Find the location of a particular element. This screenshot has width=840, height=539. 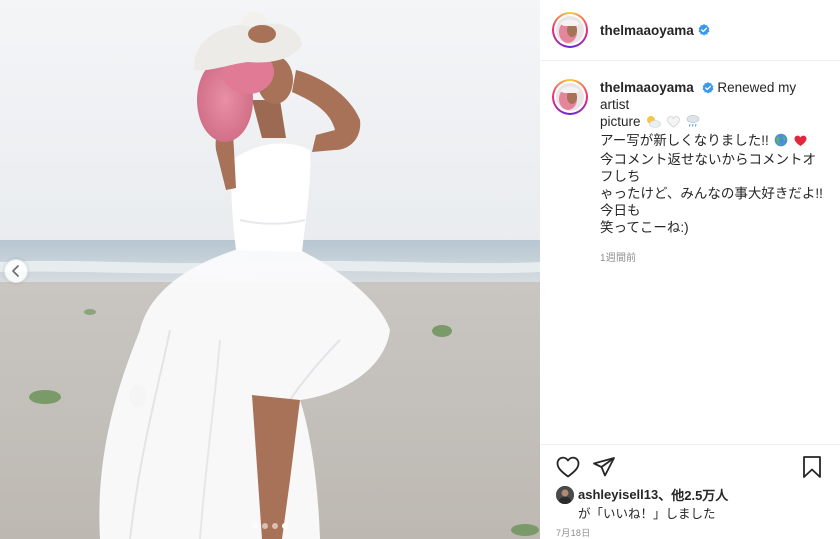

sun-behind-cloud-emoji is located at coordinates (654, 123).